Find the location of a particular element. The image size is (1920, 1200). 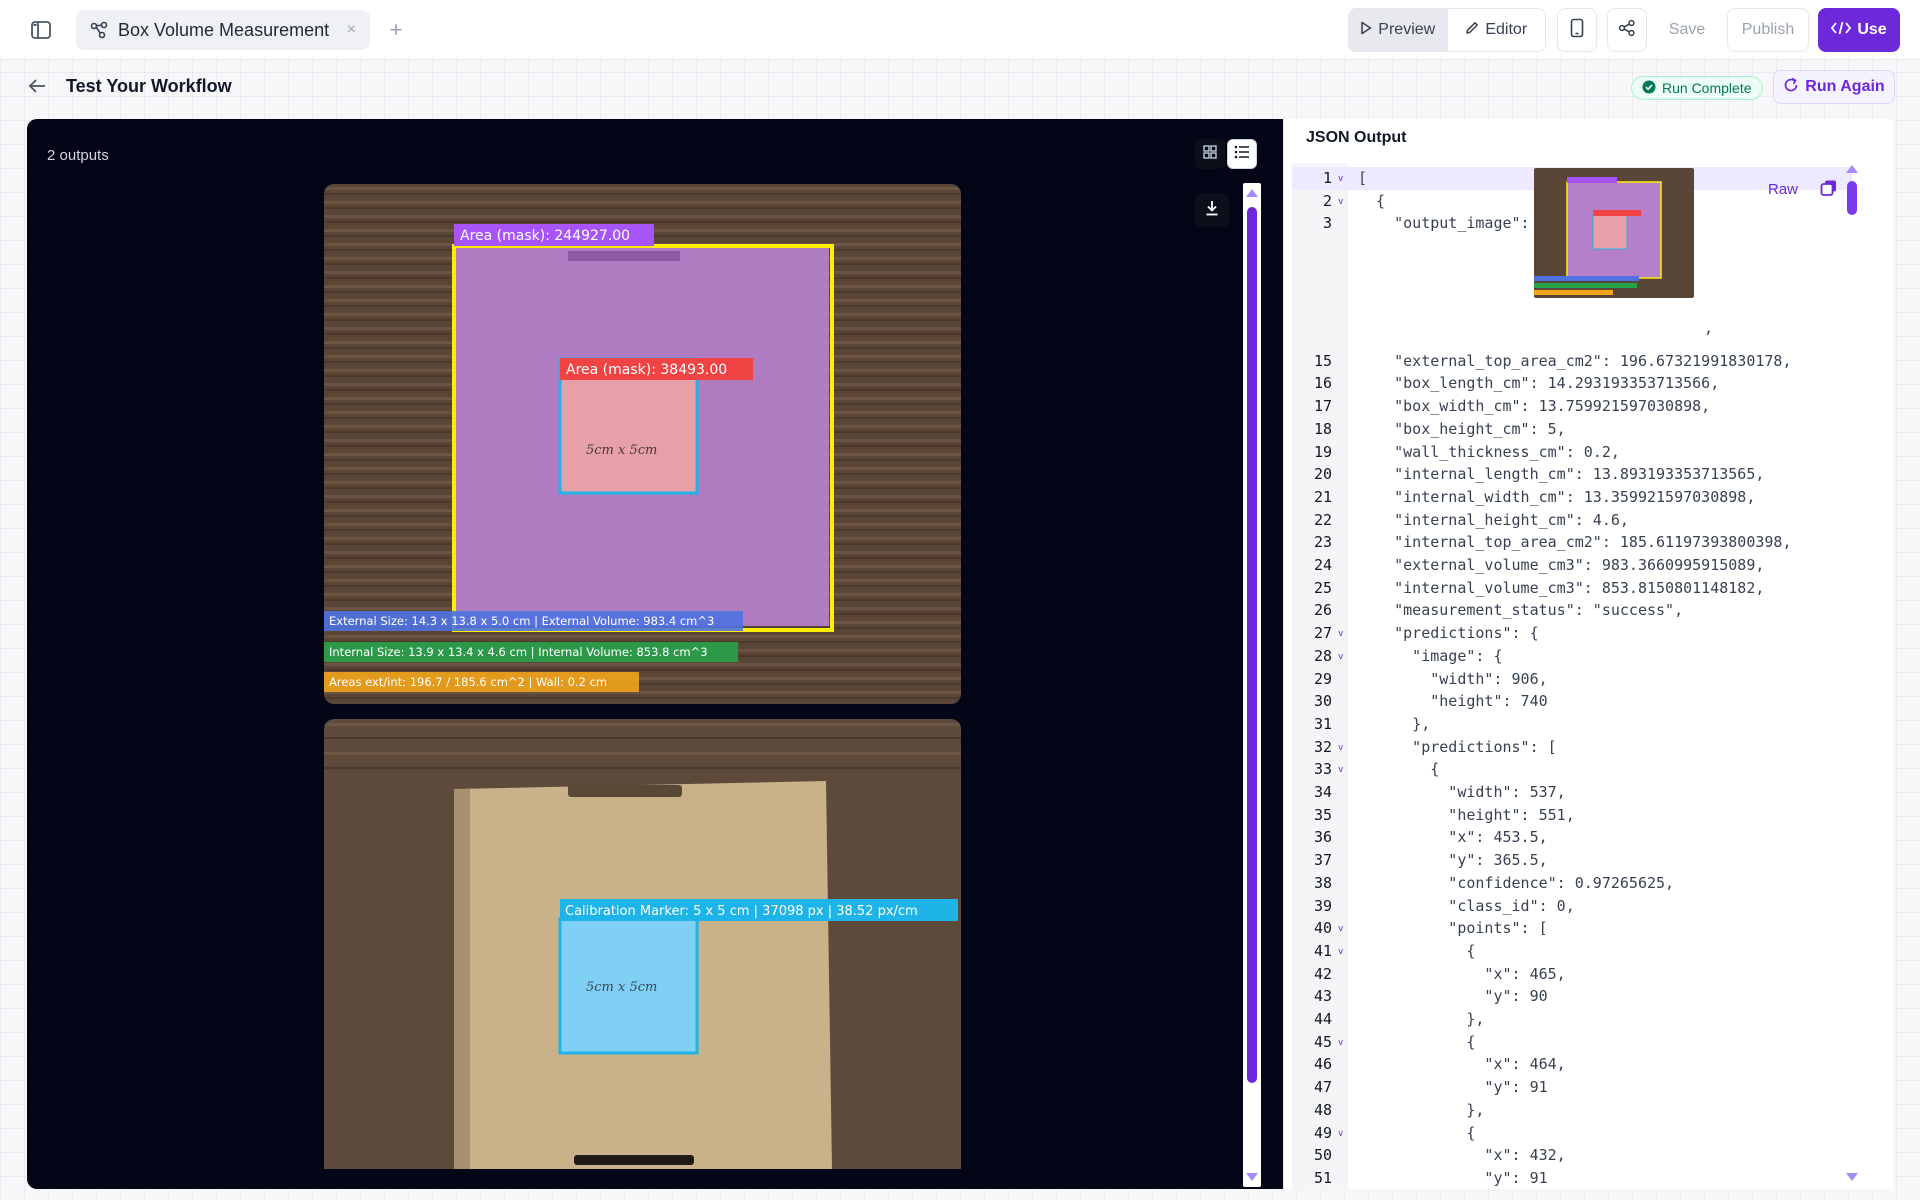

code-text: "height": 740 is located at coordinates (1453, 701).